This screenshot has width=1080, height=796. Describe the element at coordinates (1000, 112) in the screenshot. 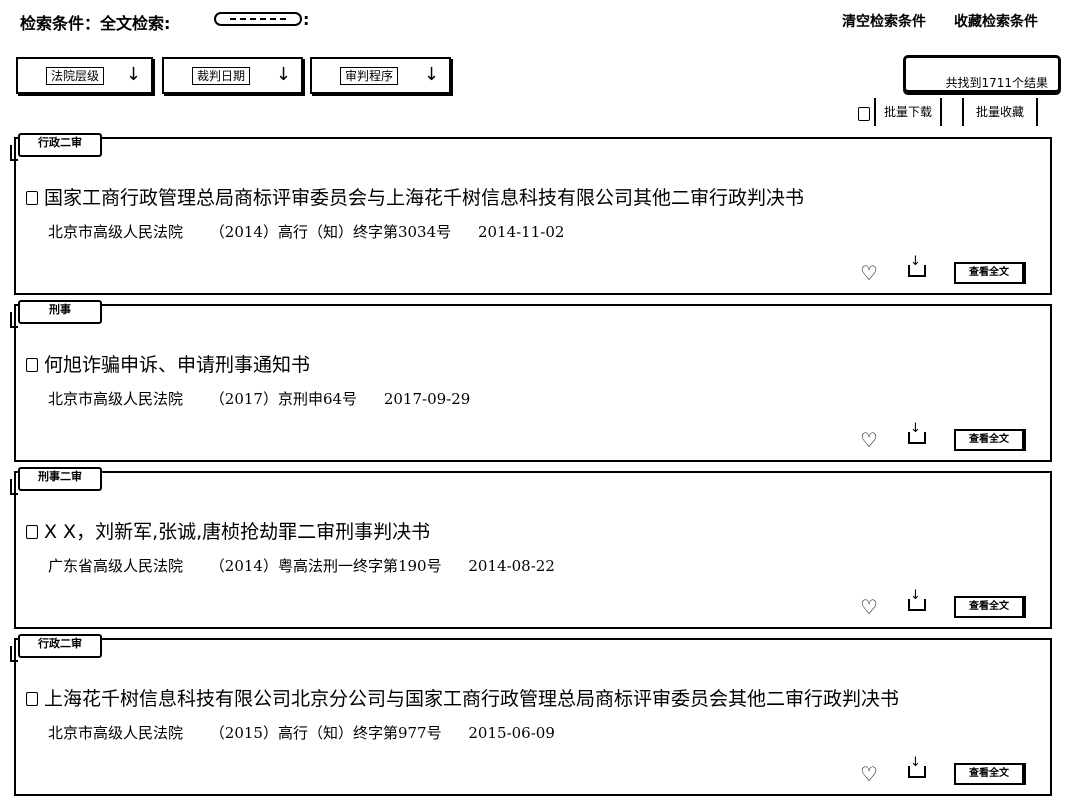

I see `batch-favorite-button: 批量收藏` at that location.